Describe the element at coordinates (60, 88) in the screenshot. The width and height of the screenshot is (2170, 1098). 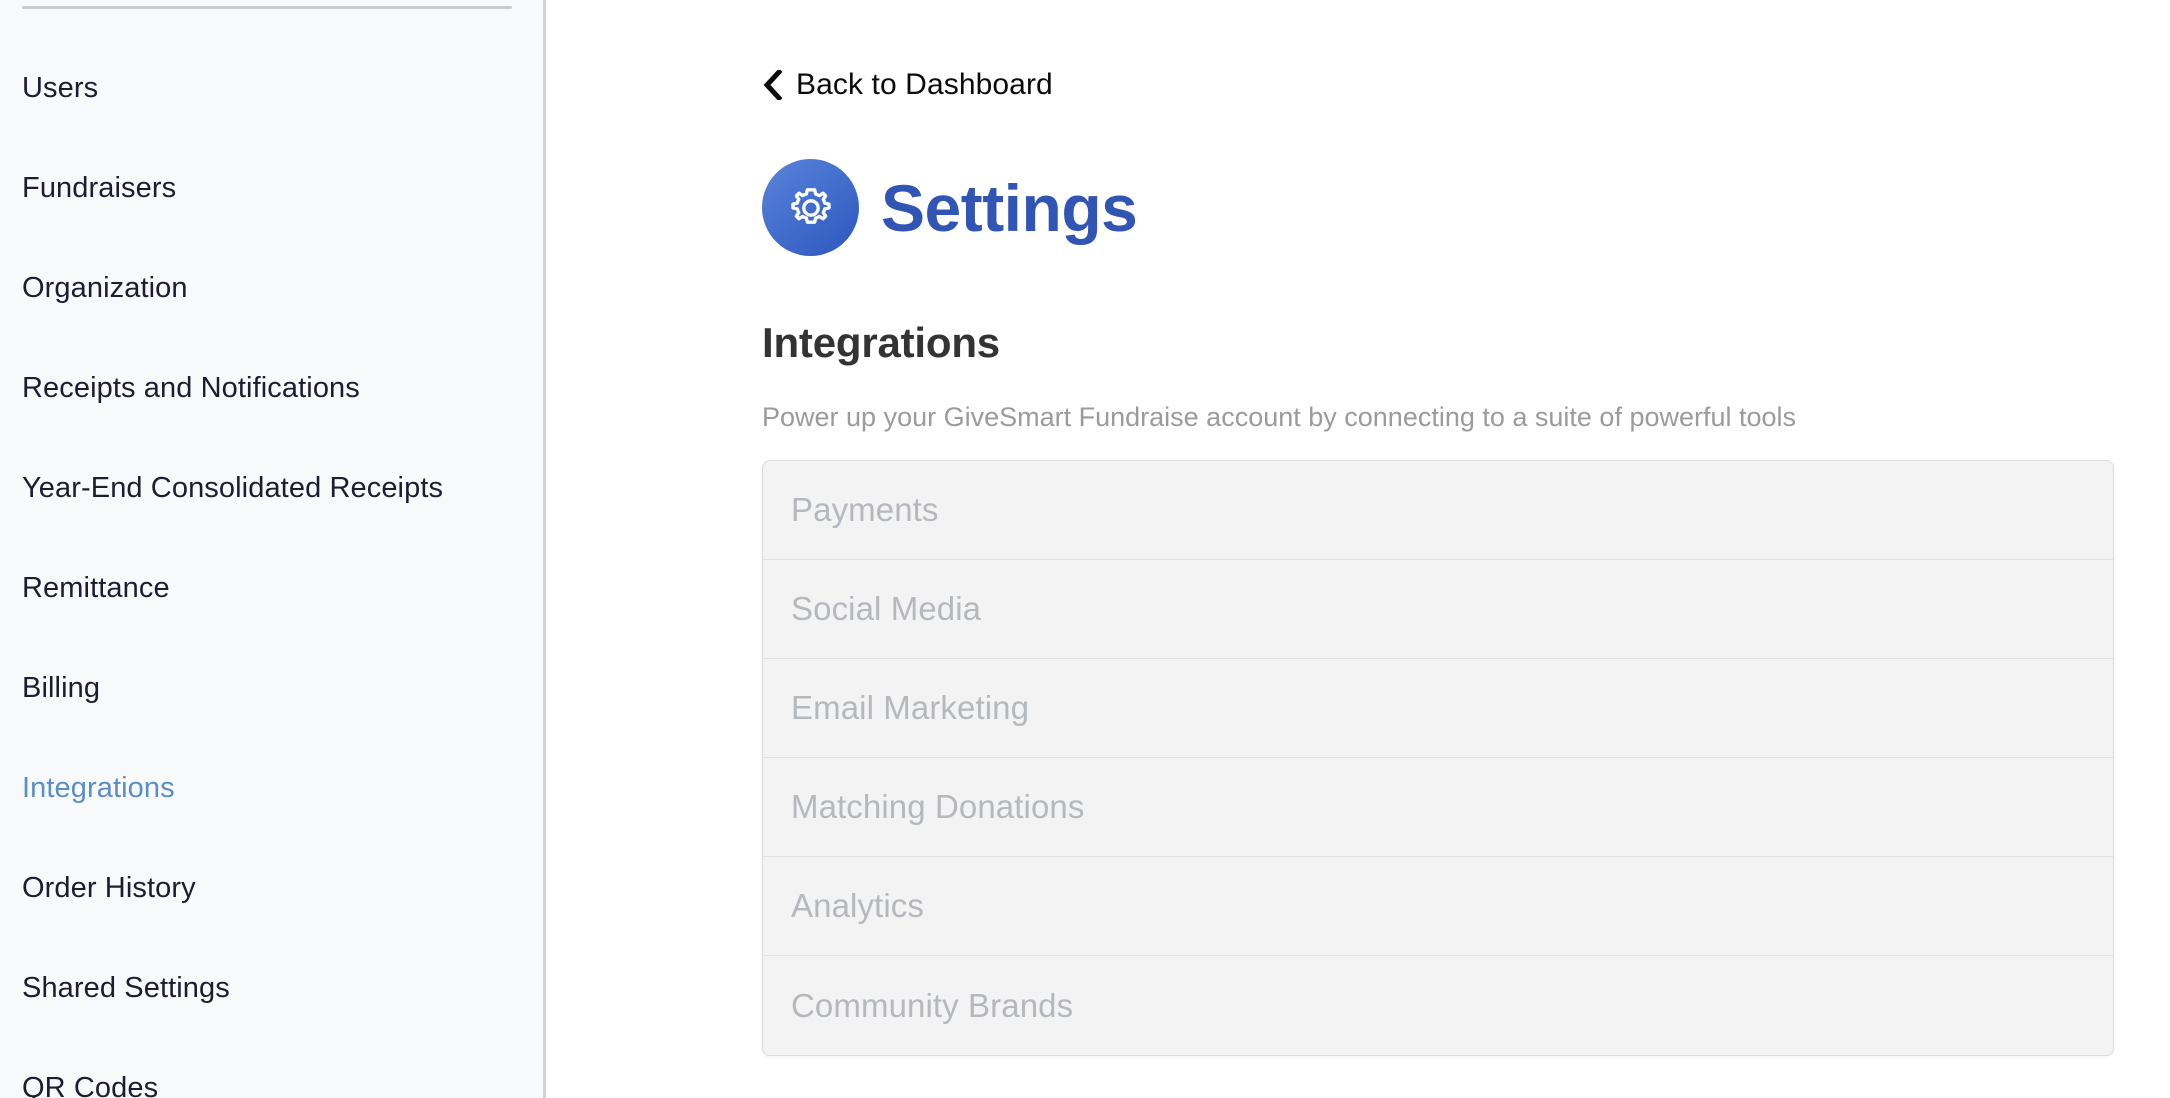
I see `sidebar-item-label: Users` at that location.